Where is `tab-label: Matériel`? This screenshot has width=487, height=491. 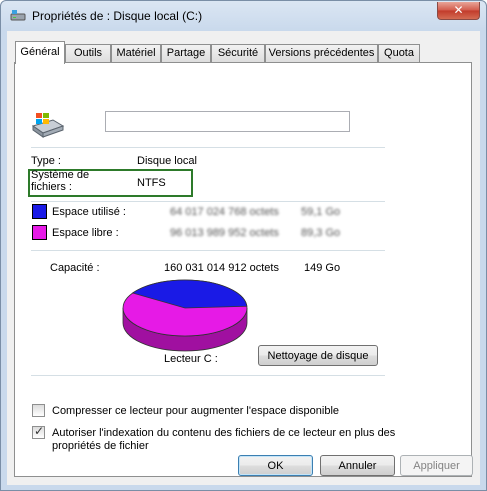
tab-label: Matériel is located at coordinates (136, 53).